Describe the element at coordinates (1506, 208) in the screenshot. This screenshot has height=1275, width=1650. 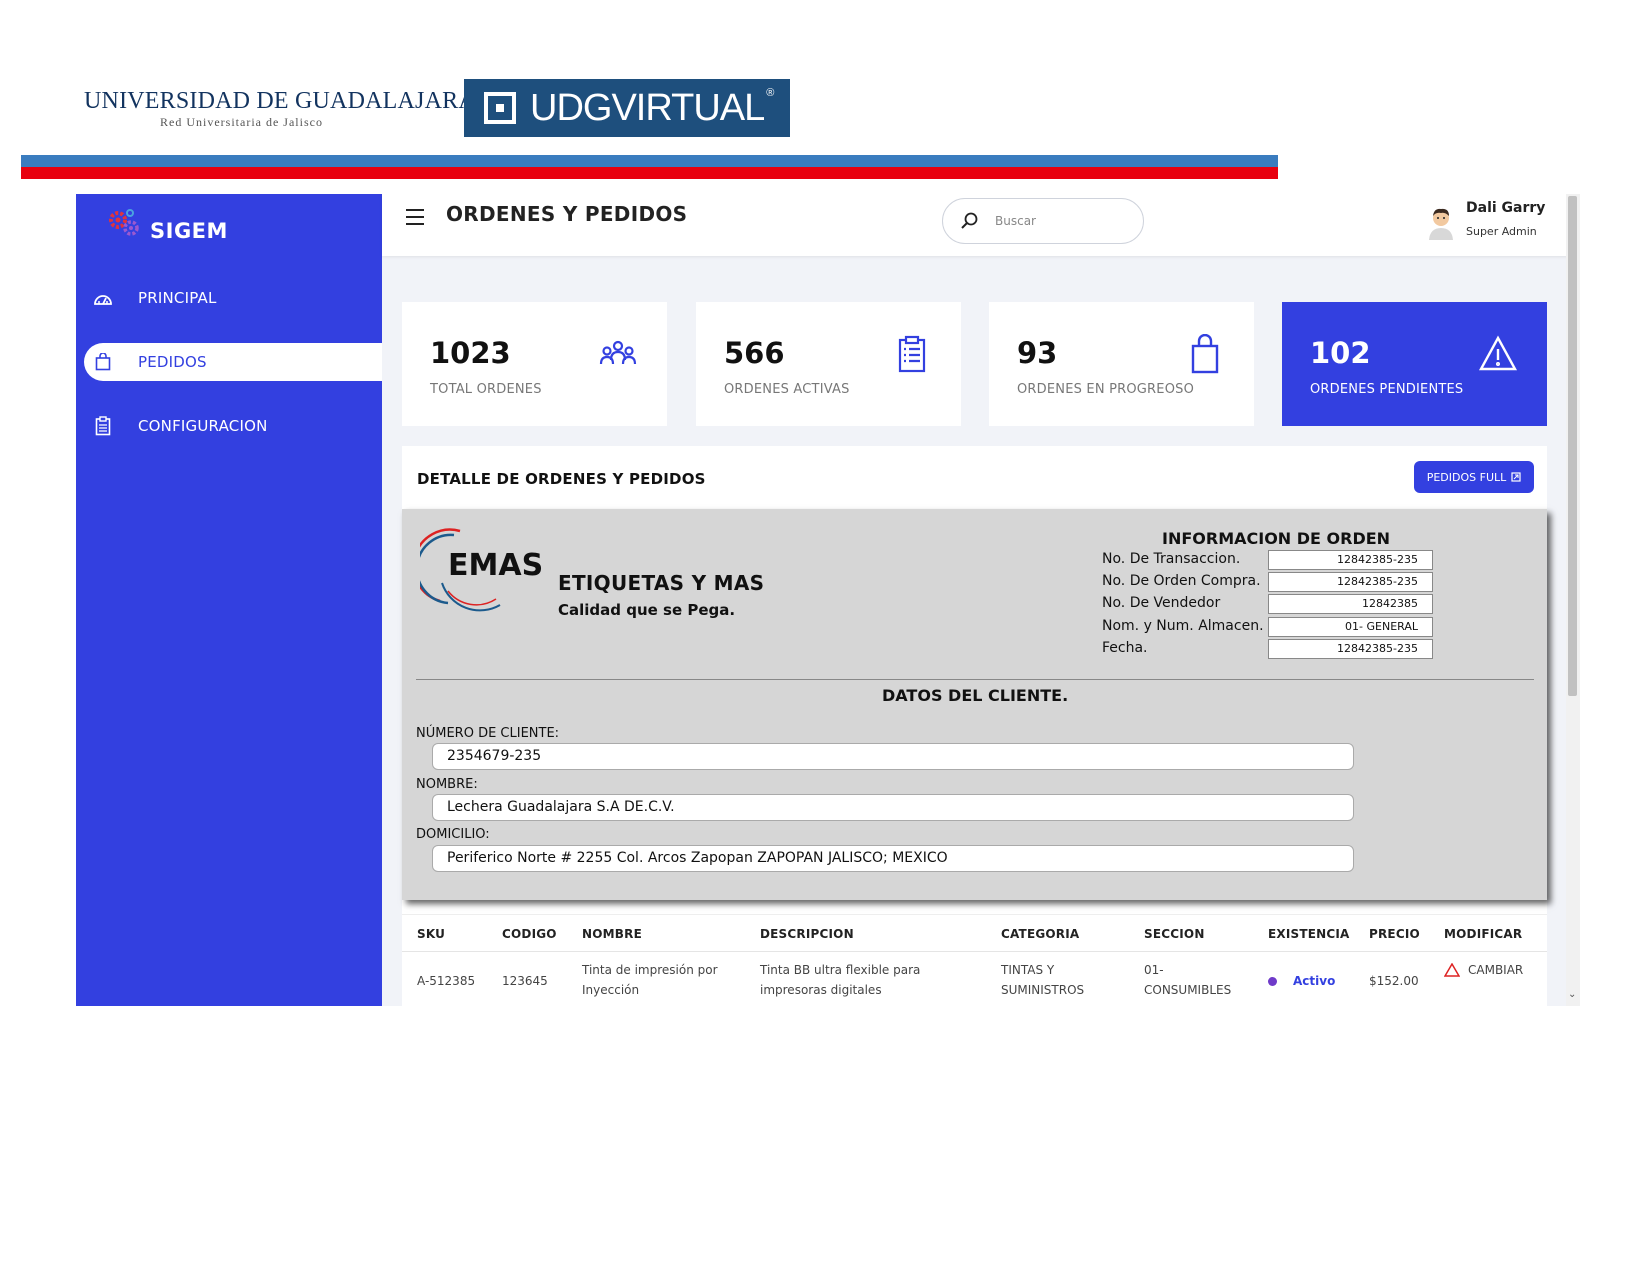
I see `user-name: Dali Garry` at that location.